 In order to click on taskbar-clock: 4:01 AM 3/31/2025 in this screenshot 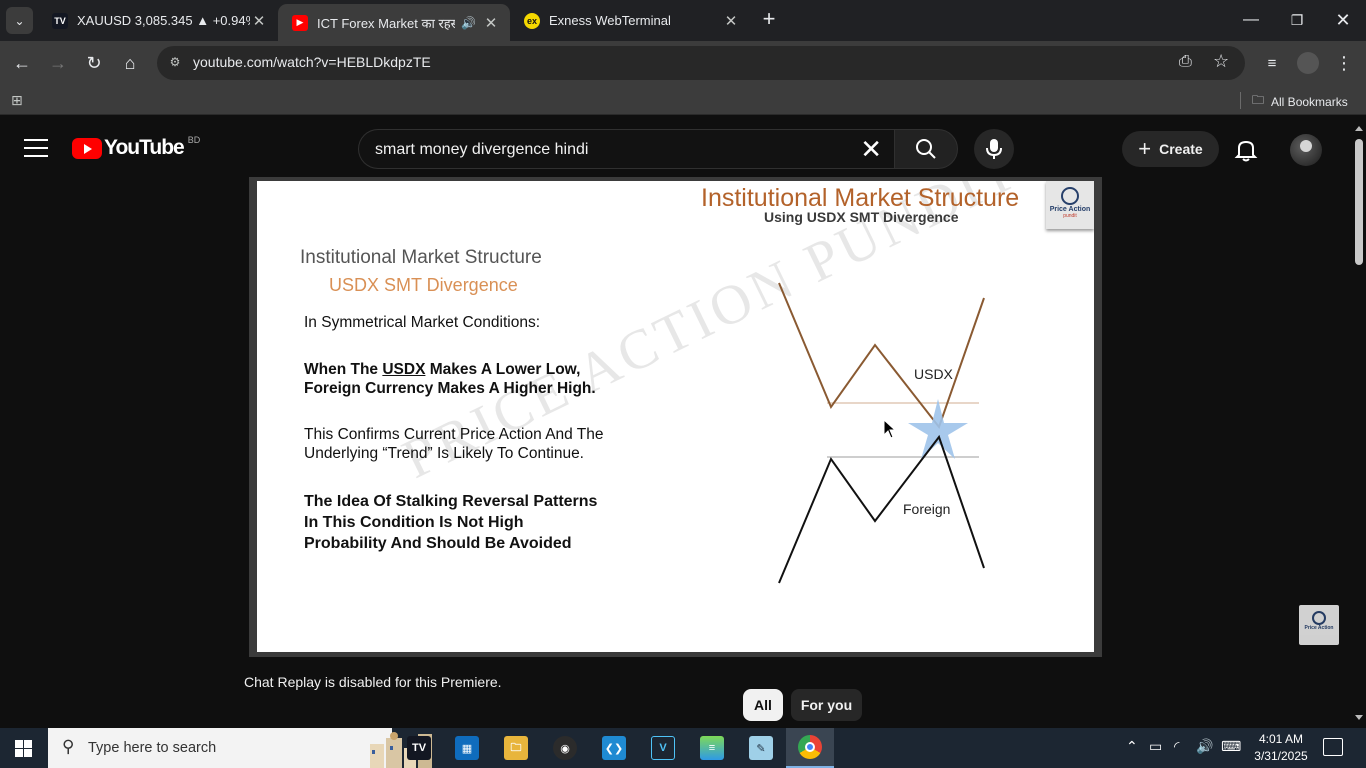, I will do `click(1281, 748)`.